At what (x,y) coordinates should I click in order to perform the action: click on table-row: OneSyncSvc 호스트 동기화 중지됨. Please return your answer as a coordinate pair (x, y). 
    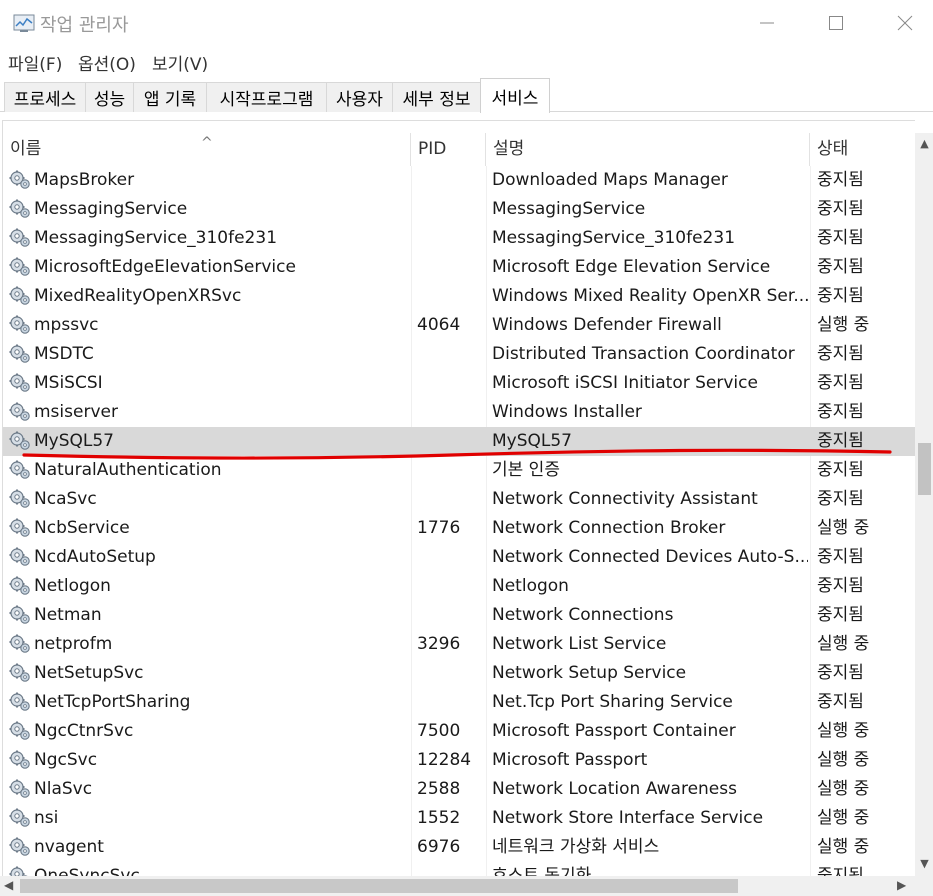
    Looking at the image, I should click on (459, 869).